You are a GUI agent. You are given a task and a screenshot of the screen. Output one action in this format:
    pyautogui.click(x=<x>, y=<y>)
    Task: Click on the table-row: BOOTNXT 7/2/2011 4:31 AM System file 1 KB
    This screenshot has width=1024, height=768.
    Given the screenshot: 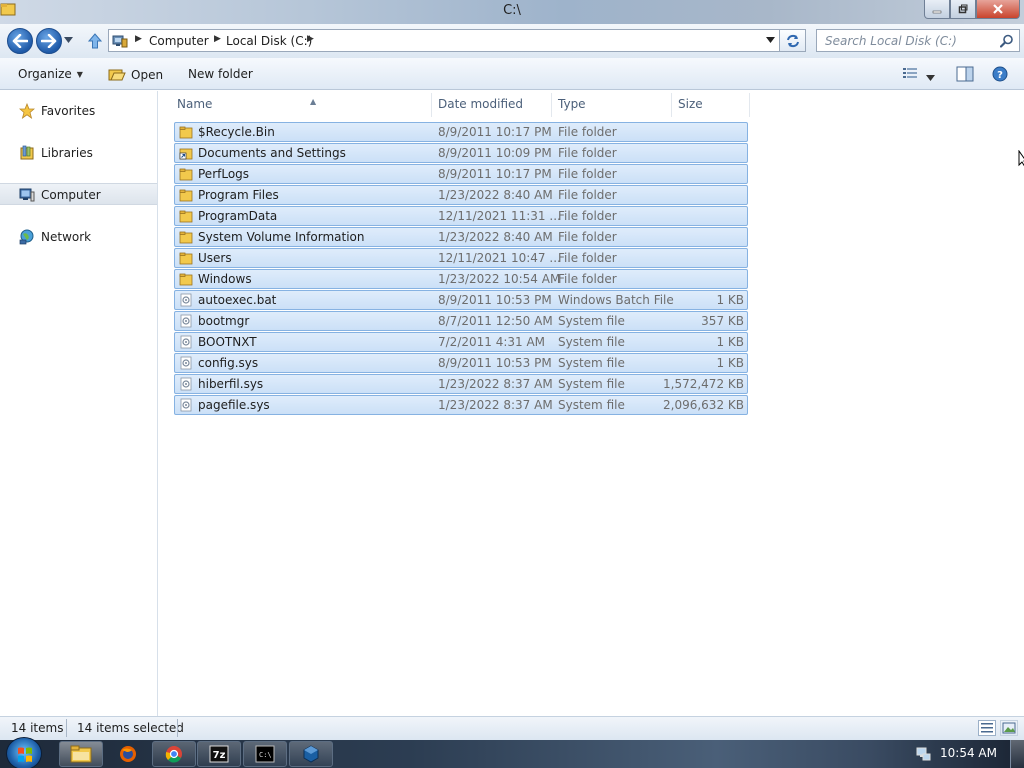 What is the action you would take?
    pyautogui.click(x=461, y=342)
    